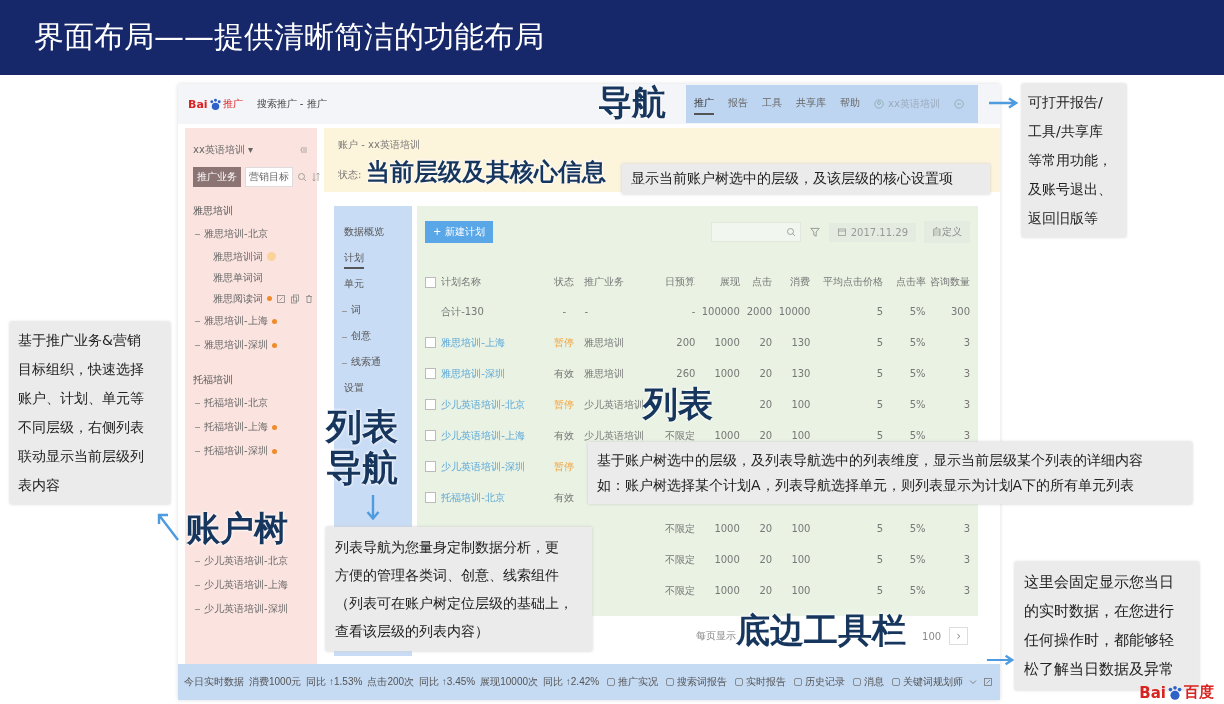  What do you see at coordinates (973, 682) in the screenshot?
I see `chevron-down-icon` at bounding box center [973, 682].